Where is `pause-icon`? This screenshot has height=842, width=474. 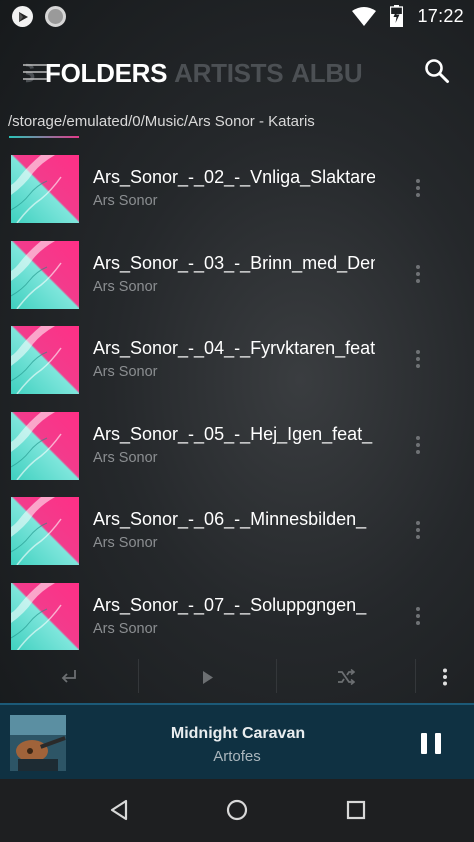
pause-icon is located at coordinates (431, 743).